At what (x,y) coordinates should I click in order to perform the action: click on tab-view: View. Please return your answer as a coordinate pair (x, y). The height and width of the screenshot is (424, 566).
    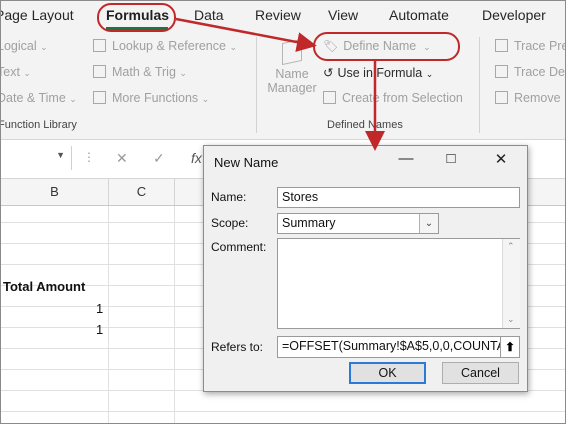
    Looking at the image, I should click on (343, 15).